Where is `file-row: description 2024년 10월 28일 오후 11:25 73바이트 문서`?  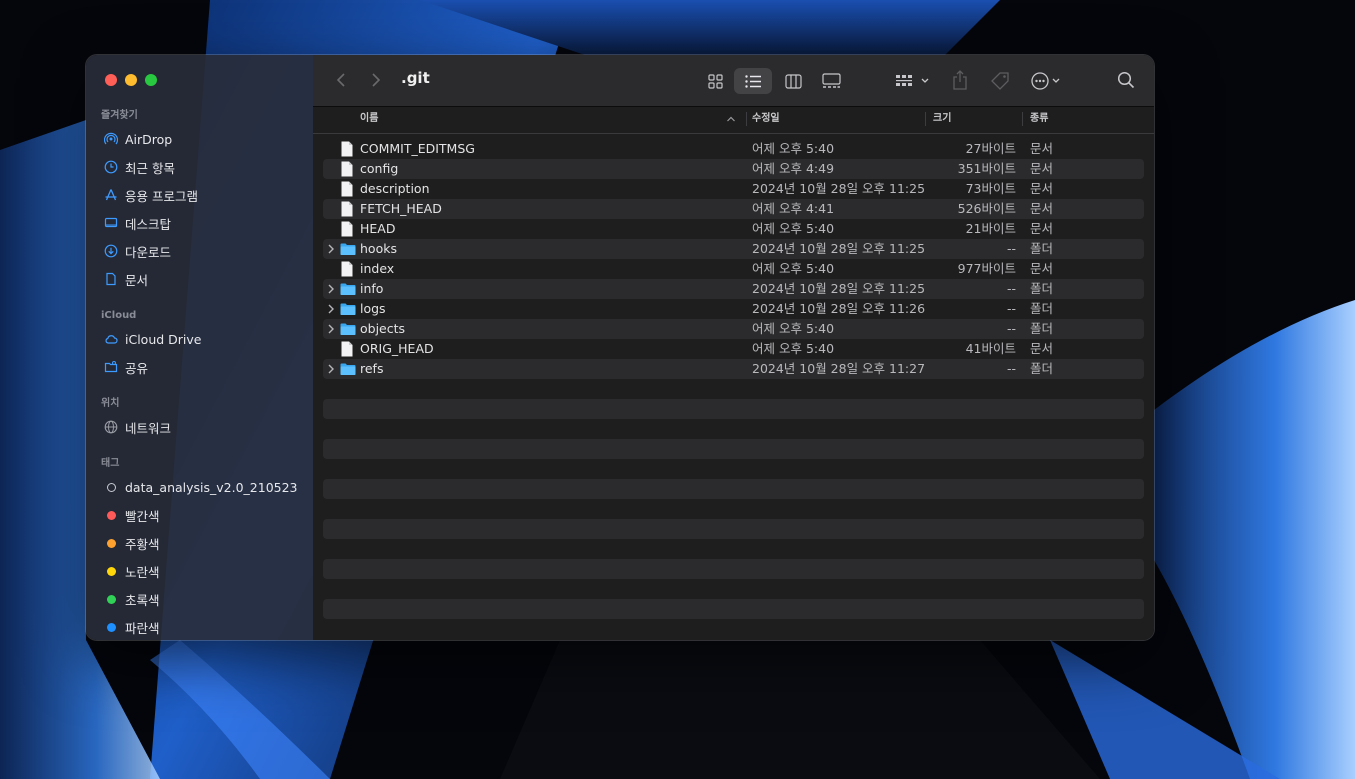
file-row: description 2024년 10월 28일 오후 11:25 73바이트 문서 is located at coordinates (733, 189).